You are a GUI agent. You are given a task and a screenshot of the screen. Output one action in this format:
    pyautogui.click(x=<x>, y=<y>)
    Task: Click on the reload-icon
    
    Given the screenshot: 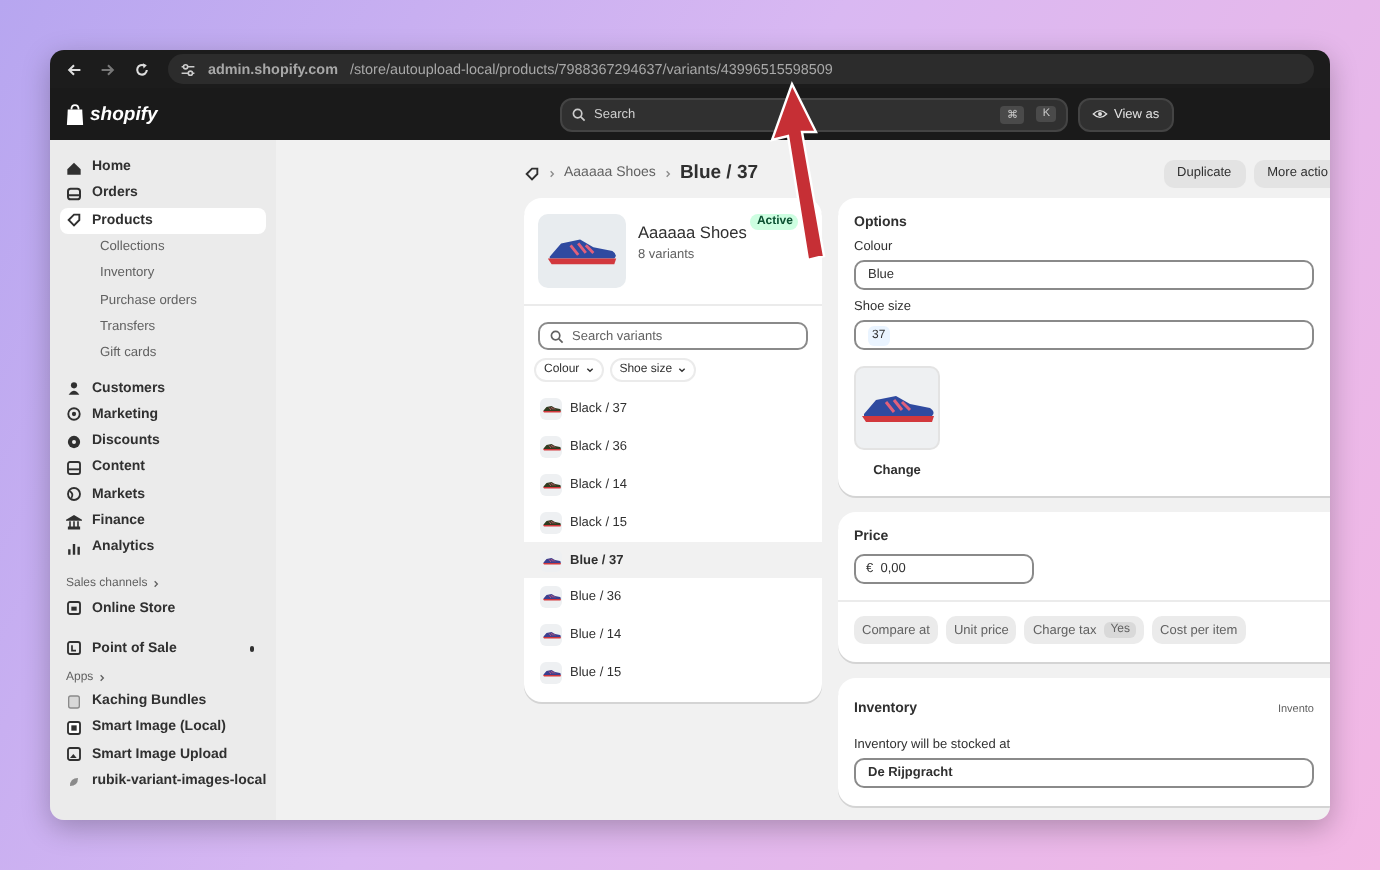 What is the action you would take?
    pyautogui.click(x=142, y=69)
    